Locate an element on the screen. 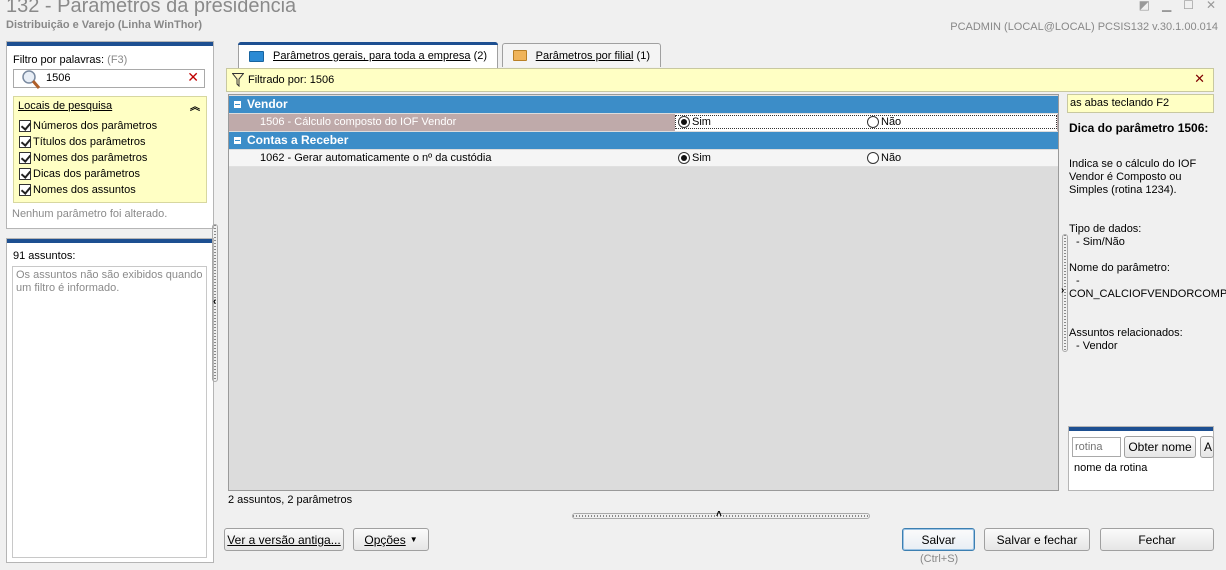 This screenshot has height=570, width=1226. collapse-icon: ︽ is located at coordinates (195, 105).